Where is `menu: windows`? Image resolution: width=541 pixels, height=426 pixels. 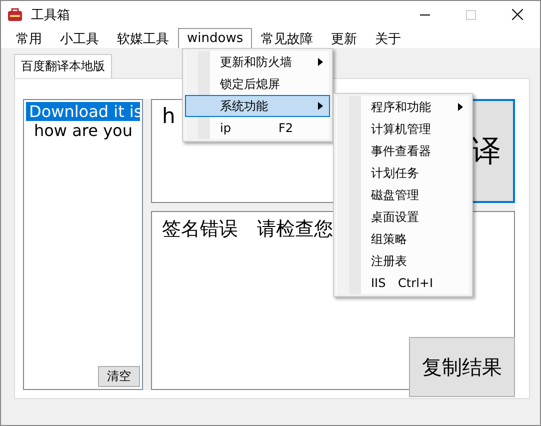
menu: windows is located at coordinates (215, 38).